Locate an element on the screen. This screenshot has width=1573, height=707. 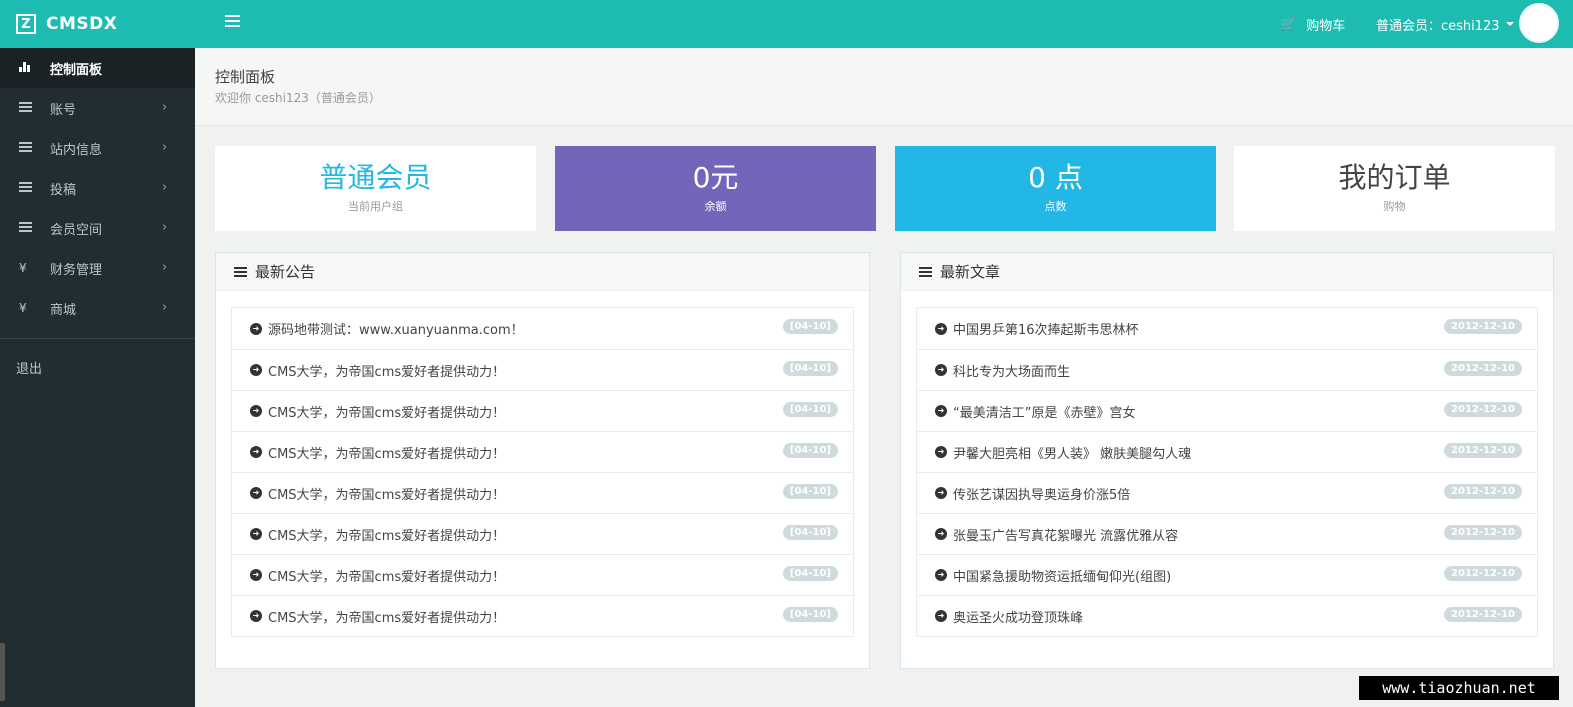
sidebar-item-submit: 投稿 › is located at coordinates (97, 188).